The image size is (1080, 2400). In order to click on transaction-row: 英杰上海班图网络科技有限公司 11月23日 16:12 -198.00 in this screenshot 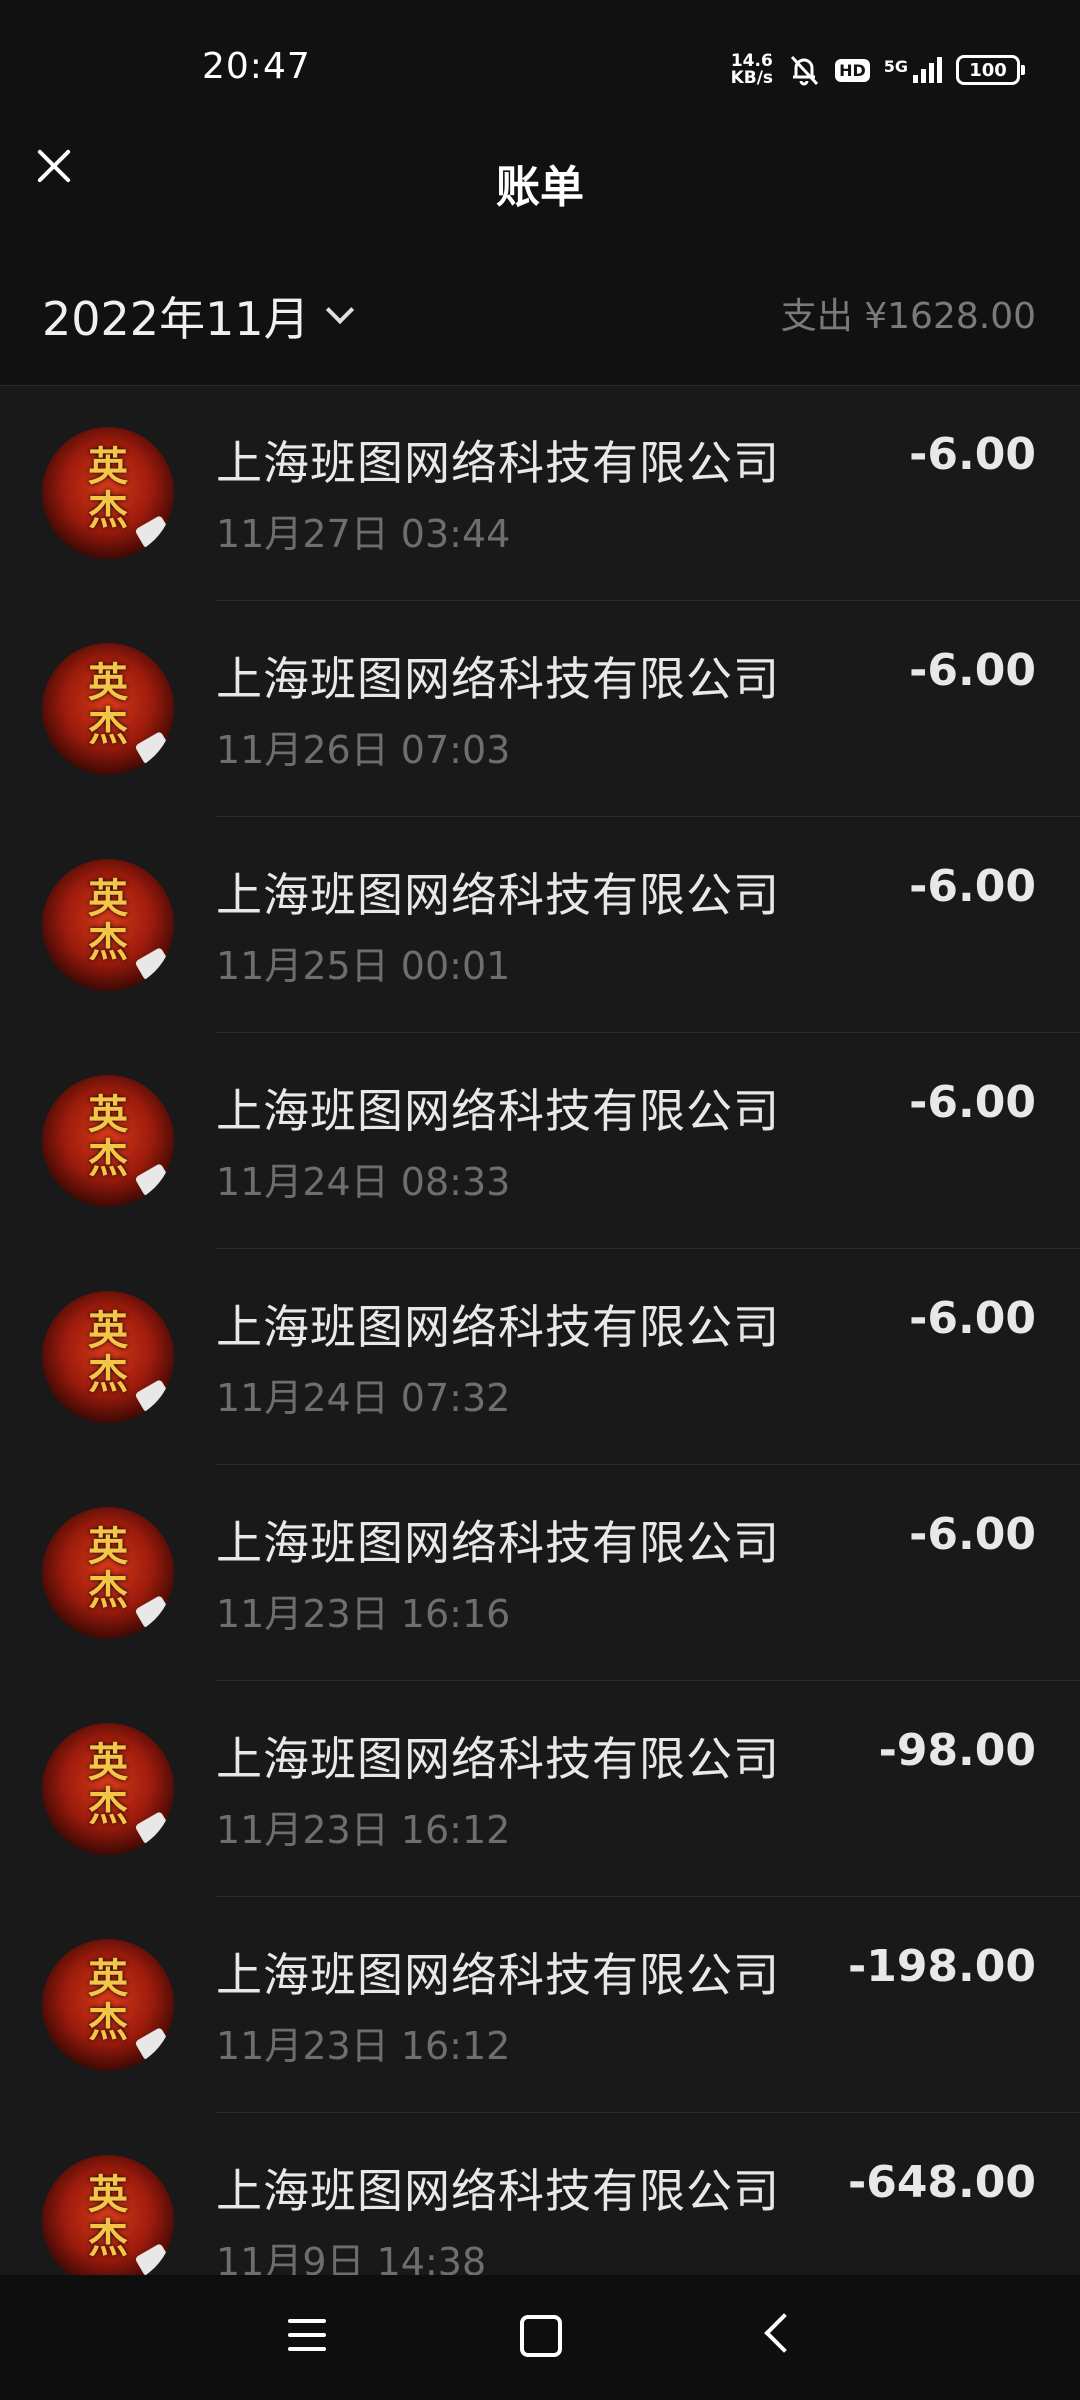, I will do `click(540, 2005)`.